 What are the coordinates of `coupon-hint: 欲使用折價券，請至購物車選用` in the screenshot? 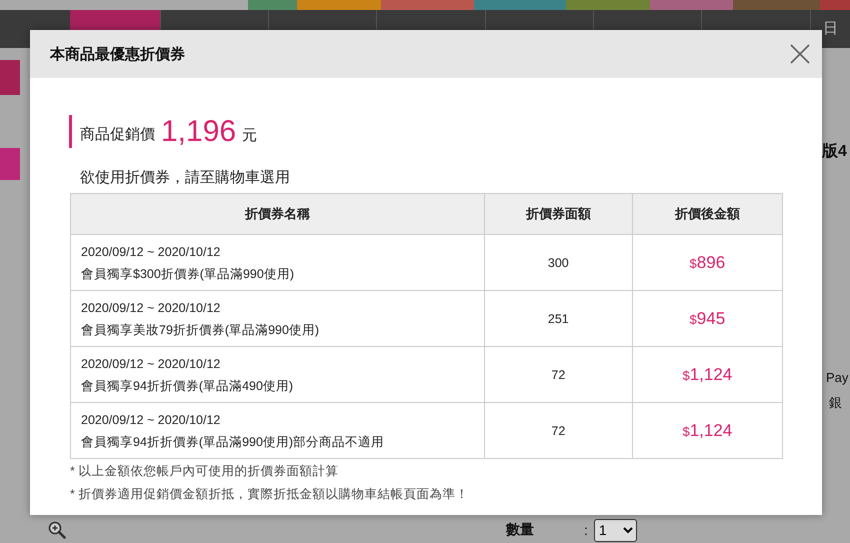 It's located at (185, 177).